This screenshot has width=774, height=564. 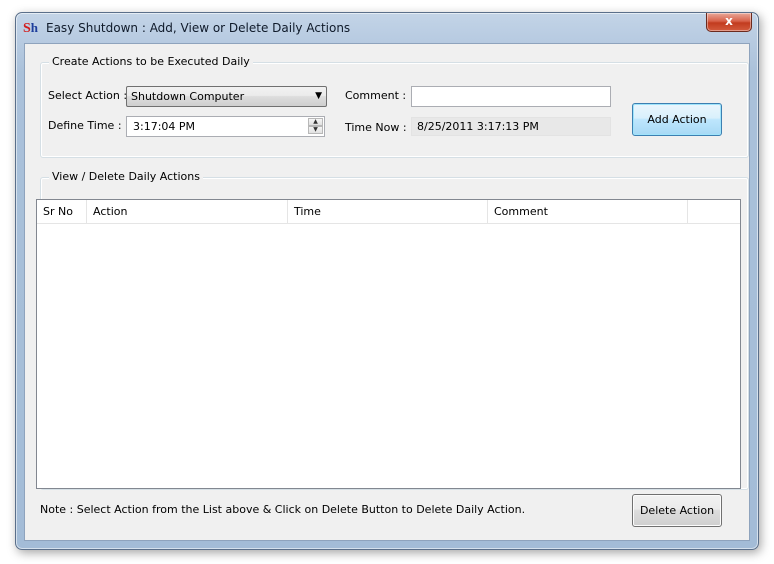 I want to click on app-logo-icon: Sh, so click(x=32, y=28).